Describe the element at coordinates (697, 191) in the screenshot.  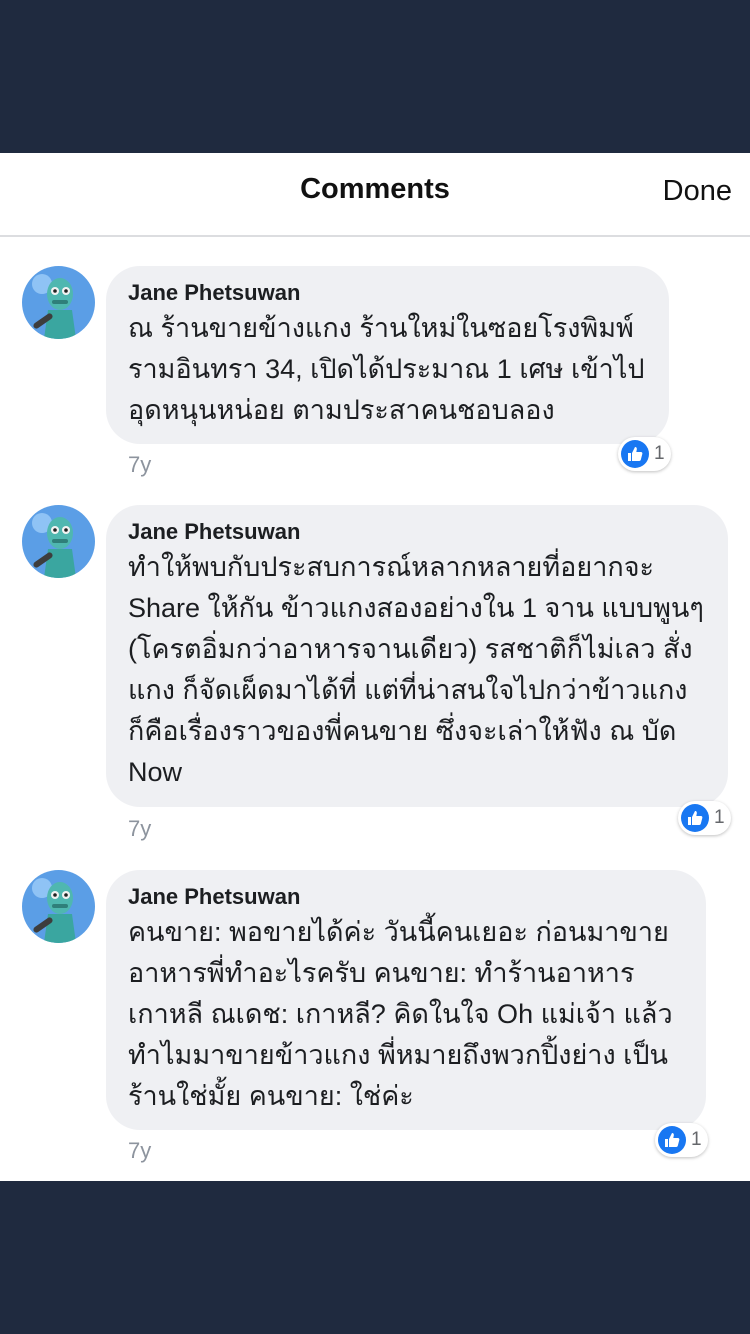
I see `done-button: Done` at that location.